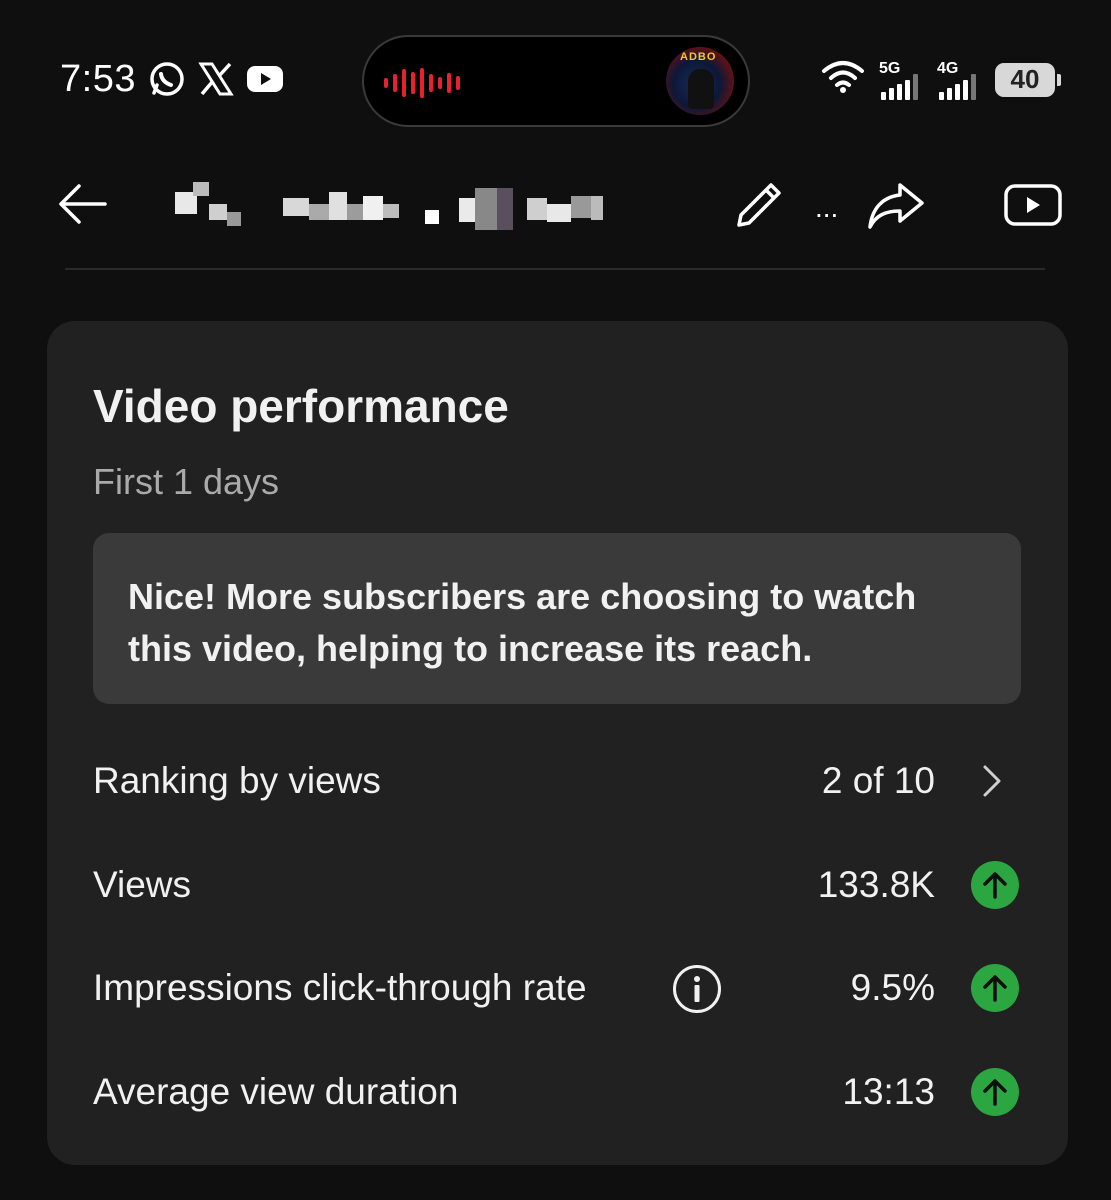 The height and width of the screenshot is (1200, 1111). I want to click on edit-button, so click(759, 205).